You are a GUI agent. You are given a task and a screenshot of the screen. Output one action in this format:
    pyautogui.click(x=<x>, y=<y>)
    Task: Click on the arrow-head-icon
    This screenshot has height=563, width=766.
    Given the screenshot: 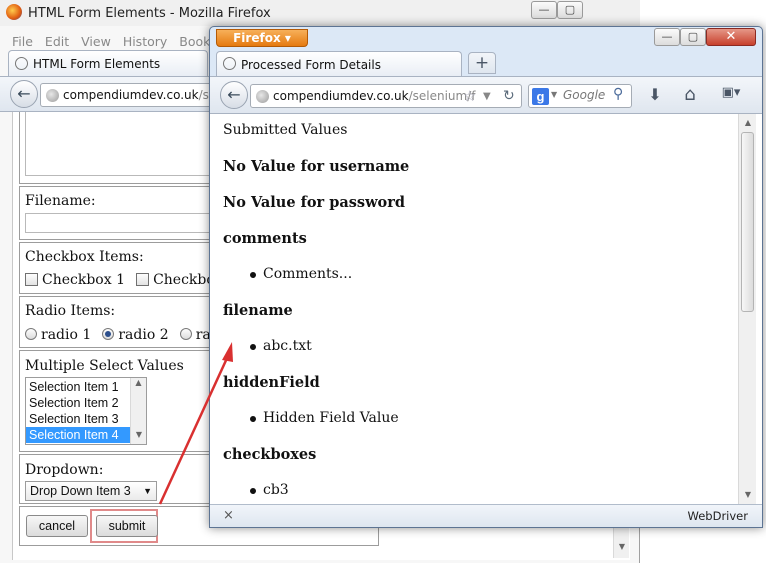 What is the action you would take?
    pyautogui.click(x=227, y=352)
    